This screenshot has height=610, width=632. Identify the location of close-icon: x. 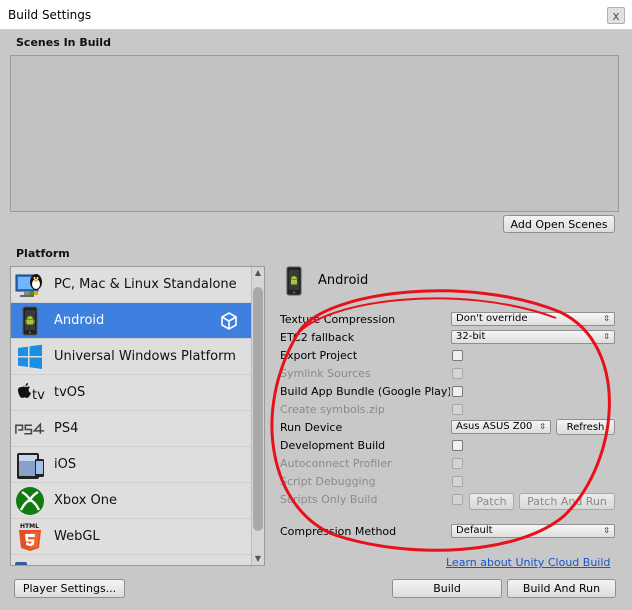
(616, 15).